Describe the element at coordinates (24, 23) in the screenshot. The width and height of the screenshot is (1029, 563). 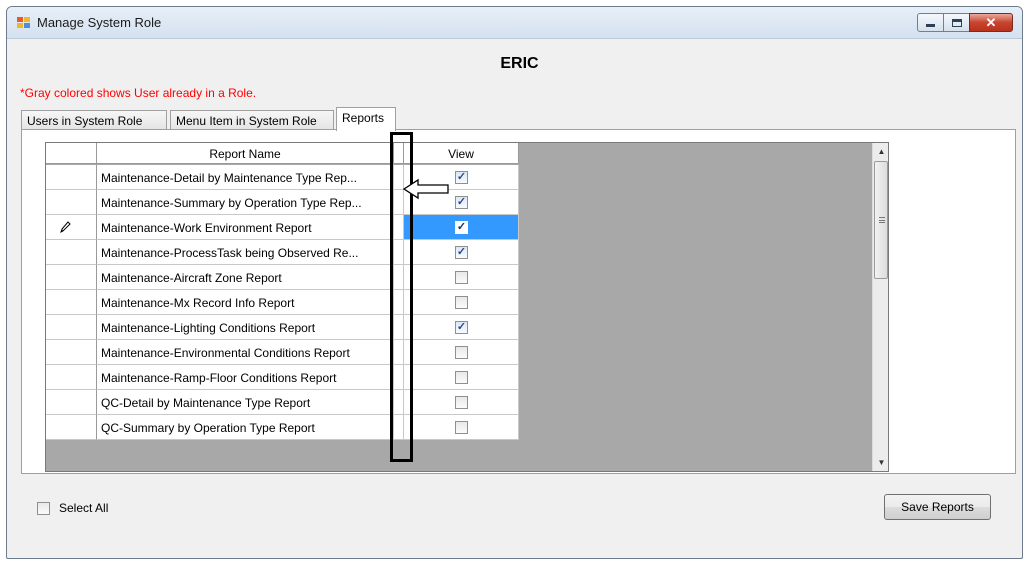
I see `app-icon` at that location.